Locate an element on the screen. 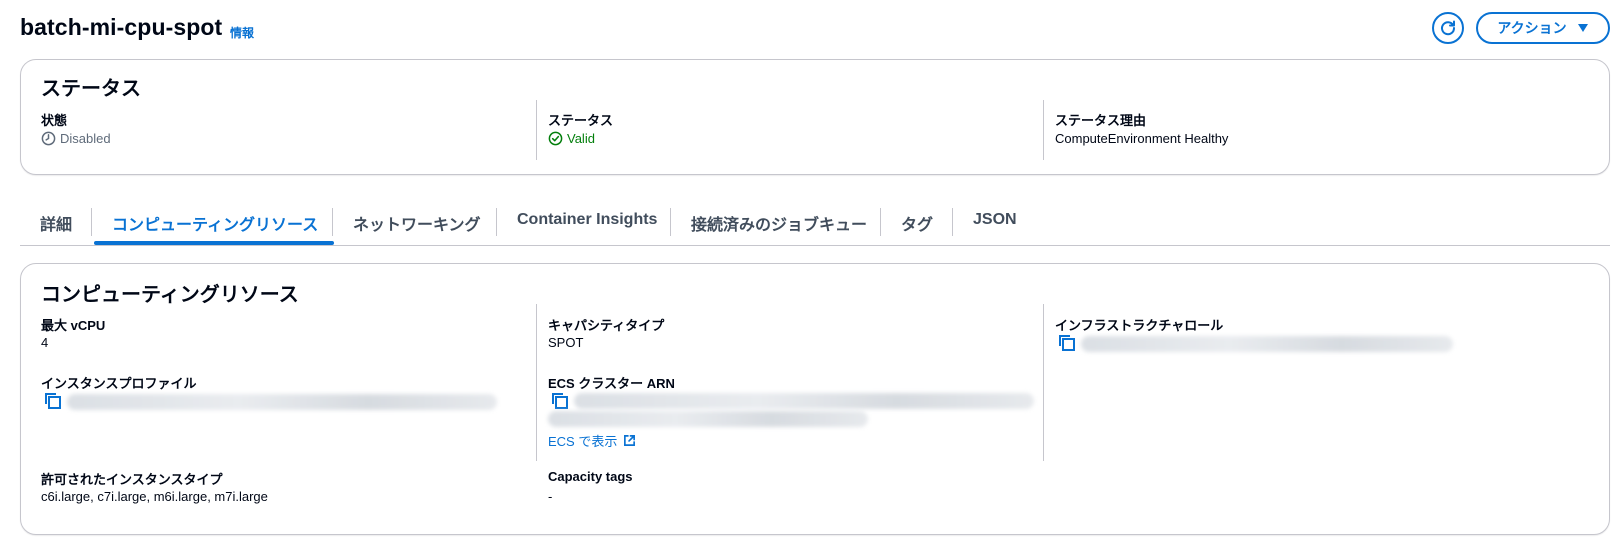  state-text: Disabled is located at coordinates (85, 138).